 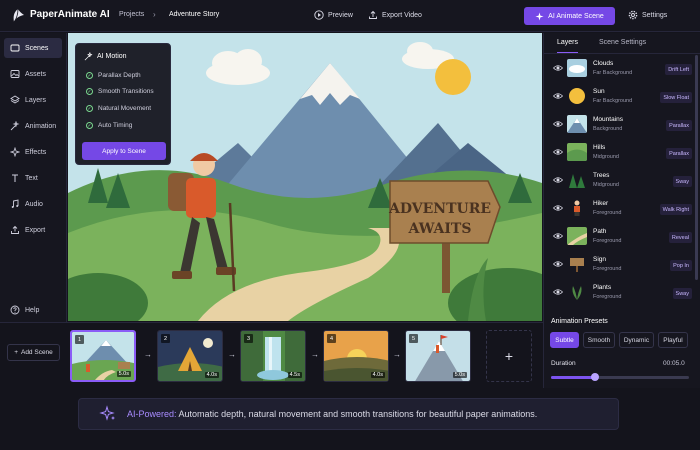 What do you see at coordinates (577, 68) in the screenshot?
I see `layer-thumb-clouds` at bounding box center [577, 68].